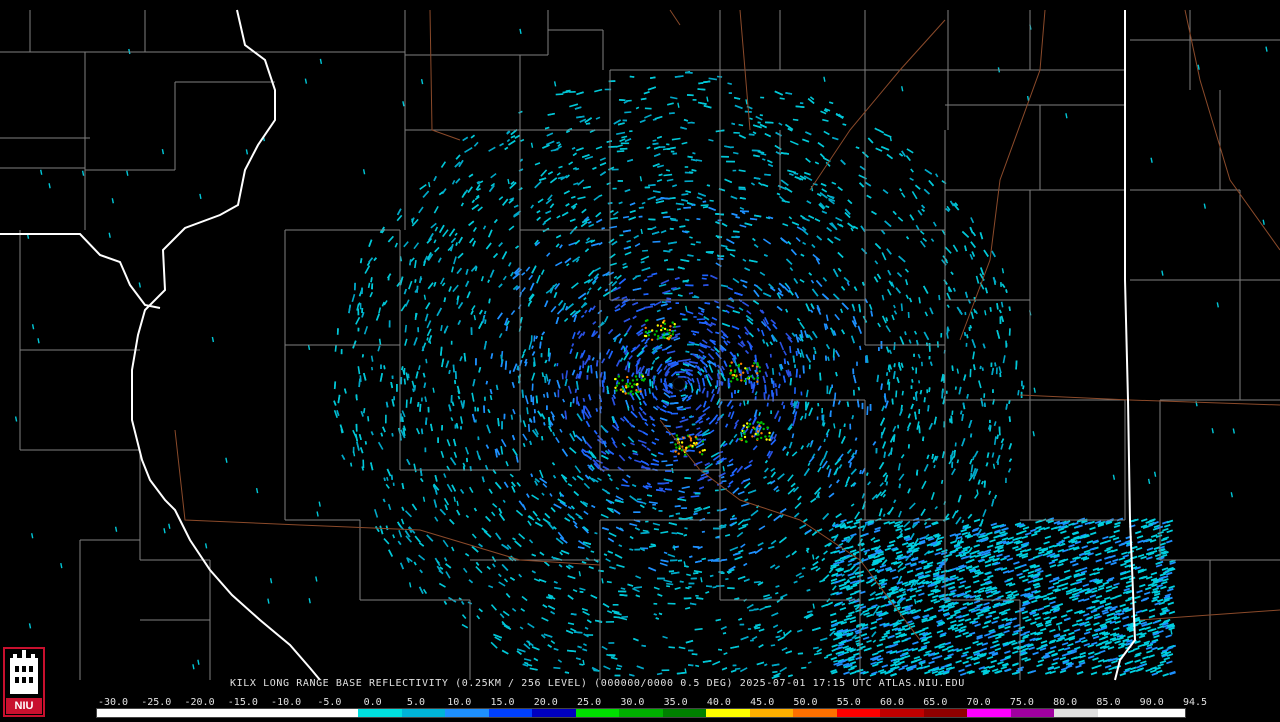 This screenshot has width=1280, height=722. What do you see at coordinates (416, 702) in the screenshot?
I see `scale-label: 5.0` at bounding box center [416, 702].